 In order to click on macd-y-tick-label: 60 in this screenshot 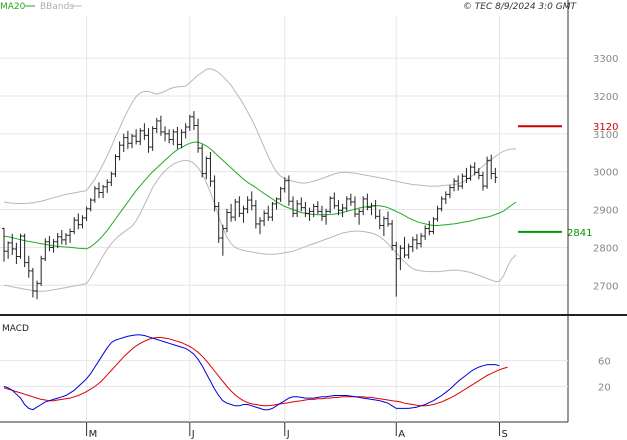, I will do `click(604, 362)`.